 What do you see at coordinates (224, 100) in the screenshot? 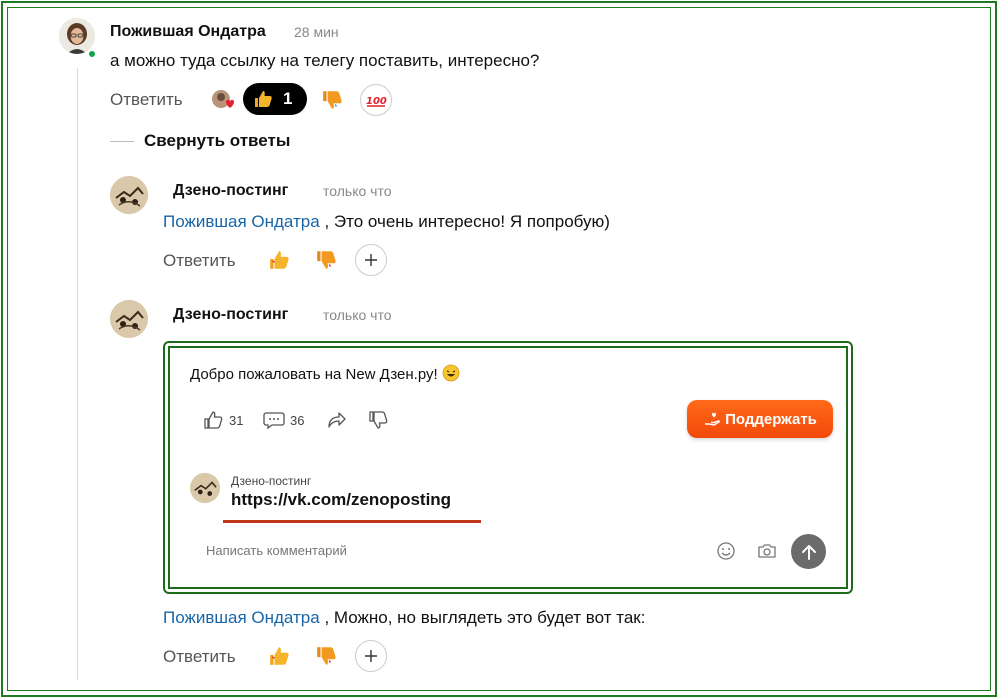
I see `reaction-avatar-heart-icon` at bounding box center [224, 100].